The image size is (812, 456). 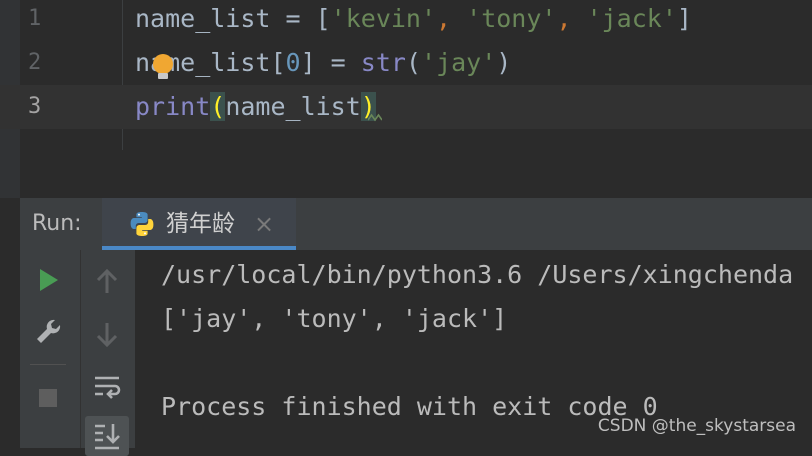 What do you see at coordinates (35, 18) in the screenshot?
I see `line-number: 1` at bounding box center [35, 18].